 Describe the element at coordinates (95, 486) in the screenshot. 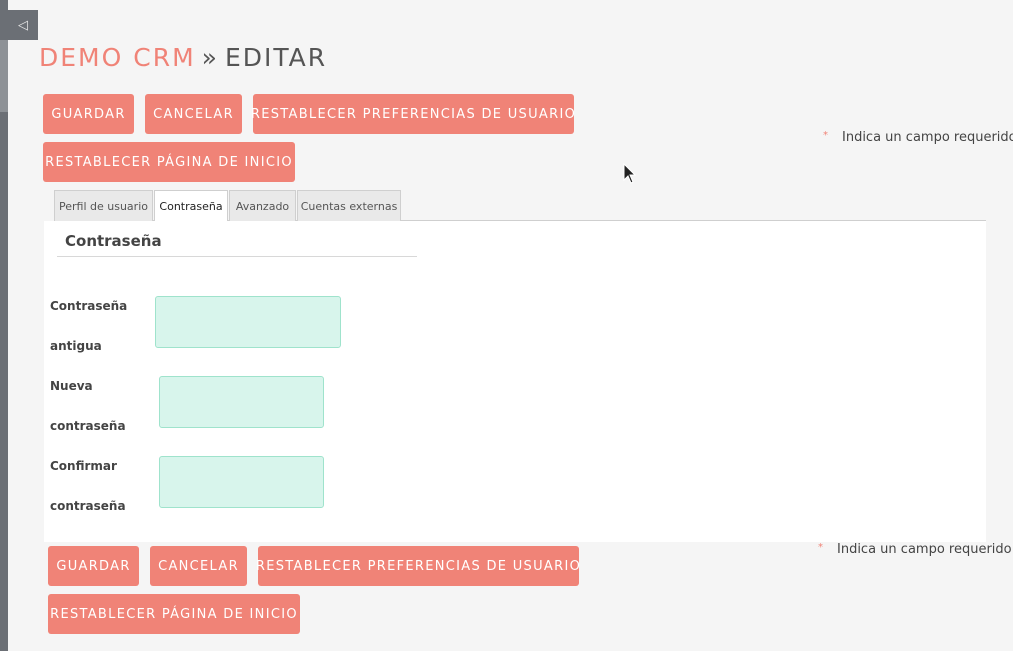

I see `confirm-password-label: Confirmar contraseña` at that location.